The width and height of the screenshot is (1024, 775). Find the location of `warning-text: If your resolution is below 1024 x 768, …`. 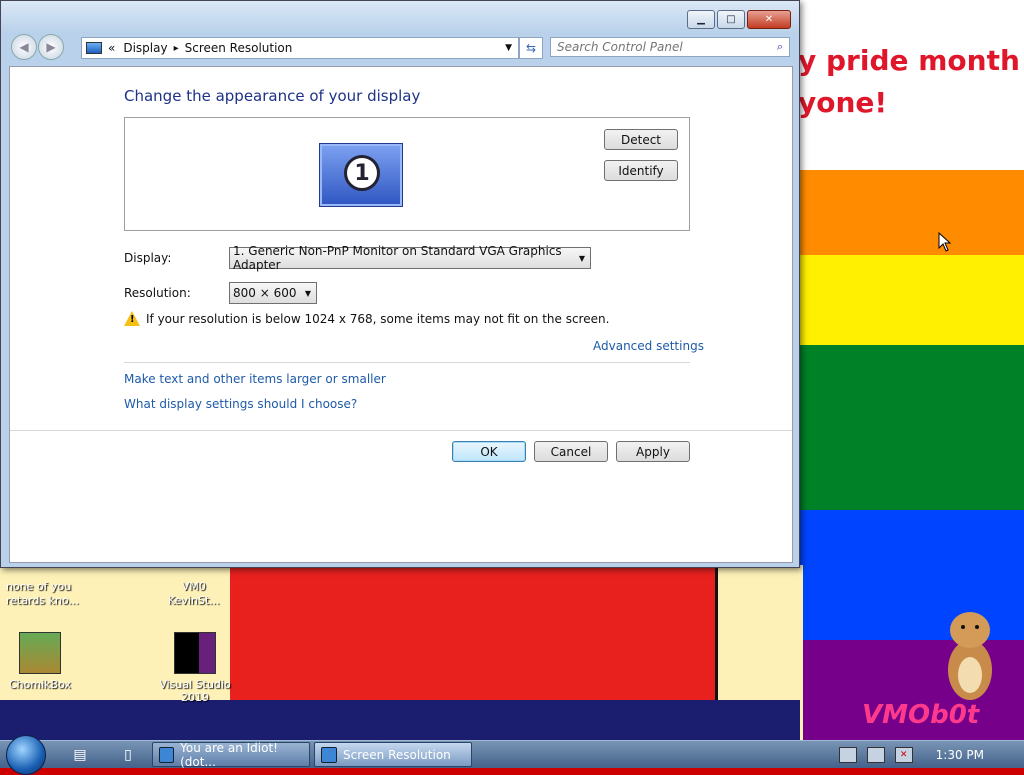

warning-text: If your resolution is below 1024 x 768, … is located at coordinates (378, 319).